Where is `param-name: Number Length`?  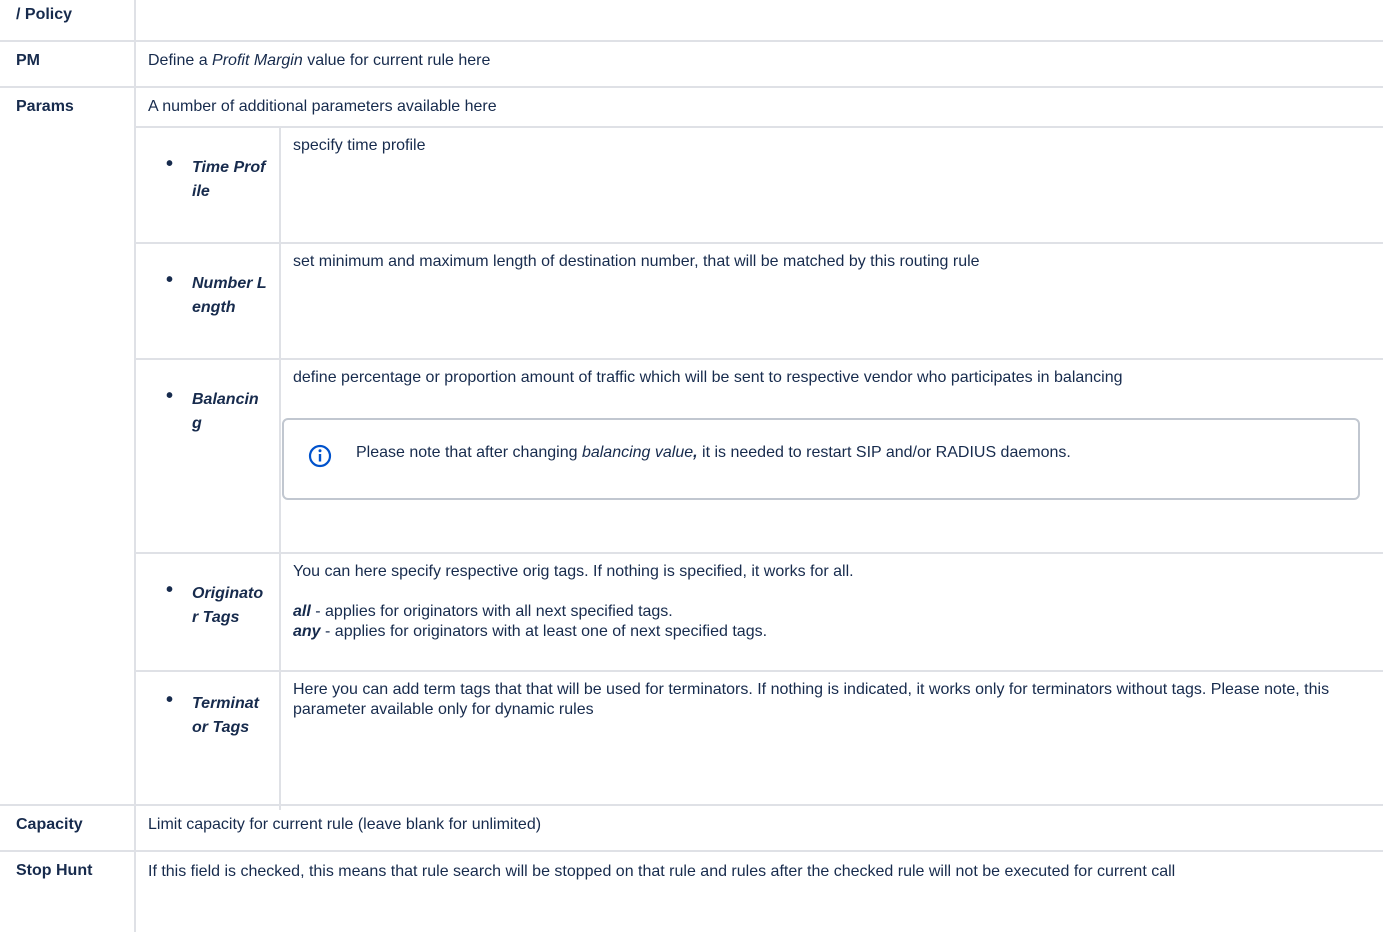 param-name: Number Length is located at coordinates (214, 294).